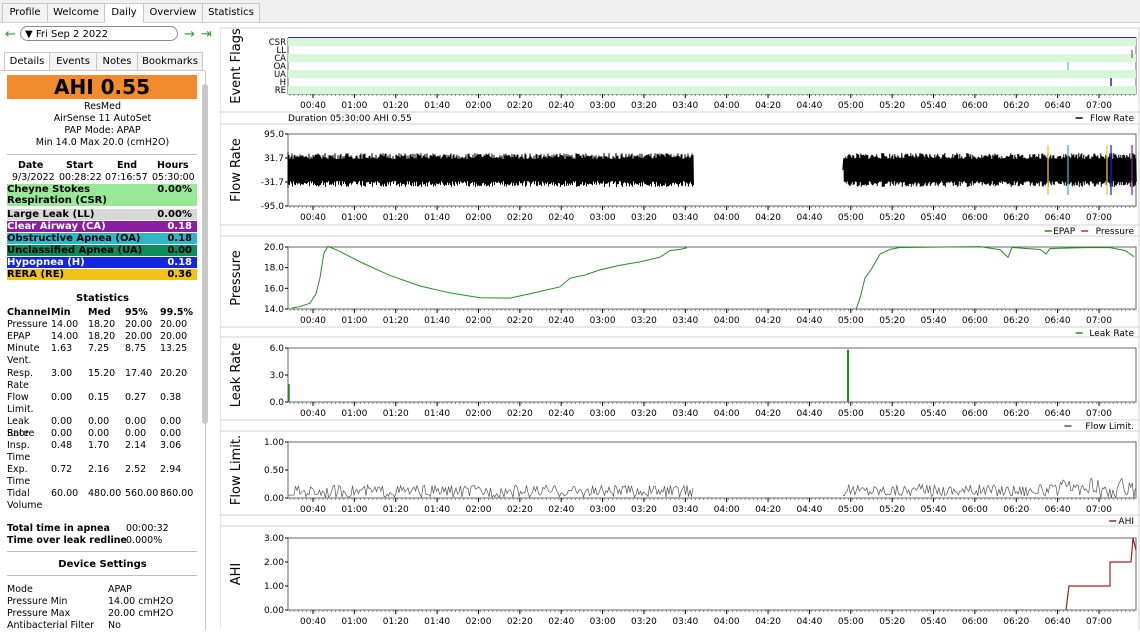  I want to click on tab-welcome: Welcome, so click(76, 12).